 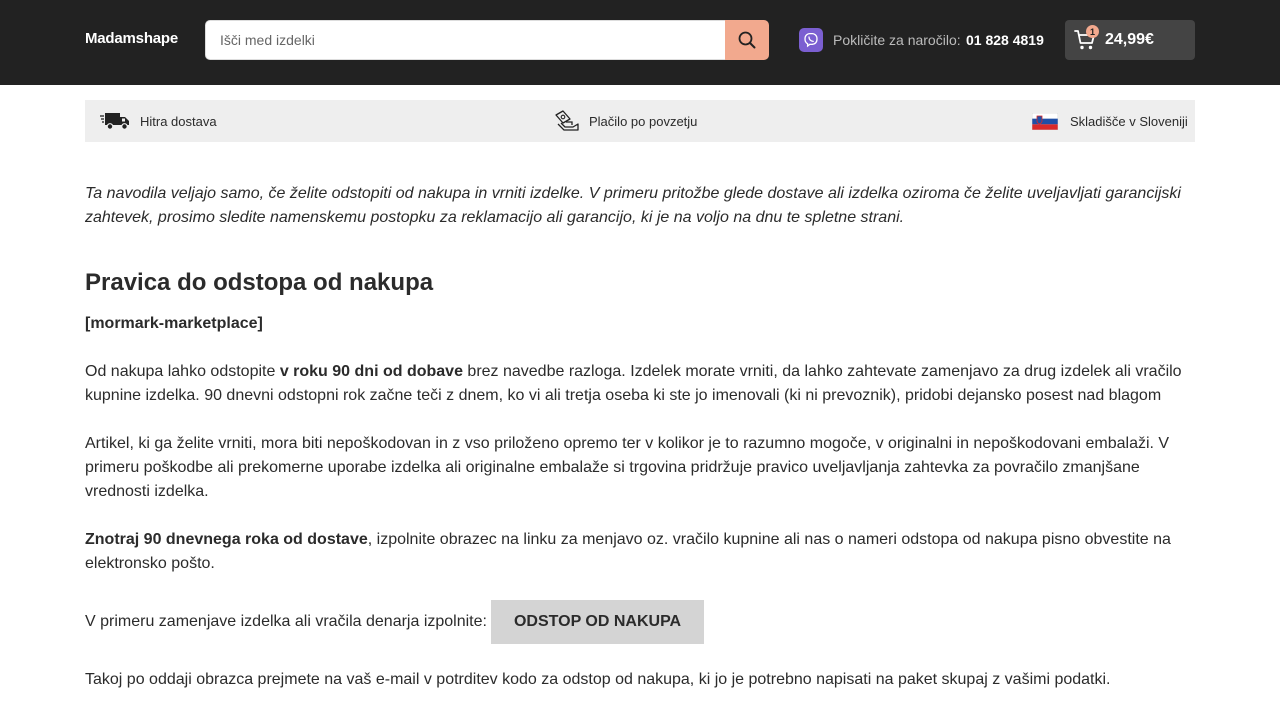 I want to click on cart-total: 24,99€, so click(x=1129, y=39).